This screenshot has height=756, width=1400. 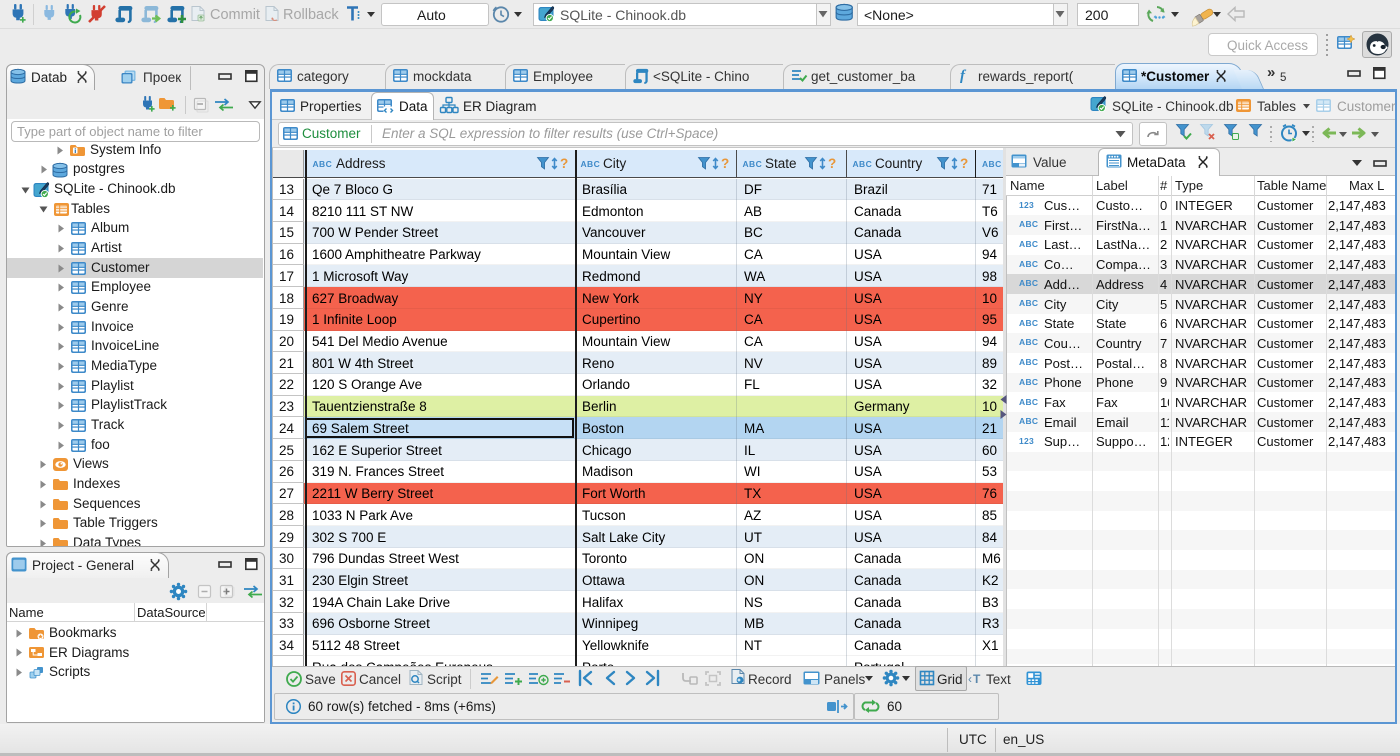 What do you see at coordinates (963, 76) in the screenshot?
I see `svg-text: f` at bounding box center [963, 76].